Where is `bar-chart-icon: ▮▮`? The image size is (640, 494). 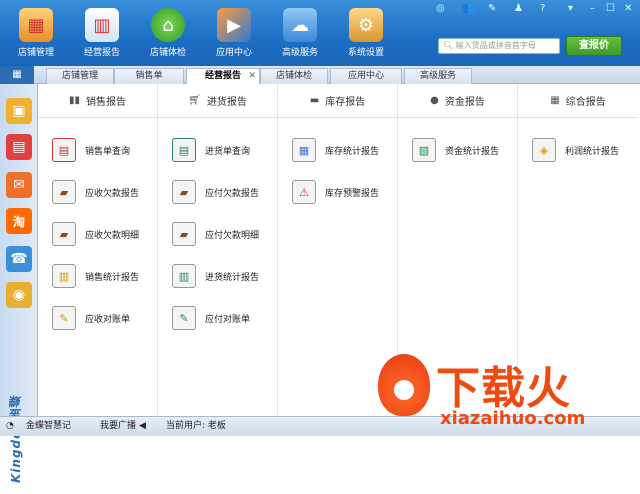
bar-chart-icon: ▮▮ is located at coordinates (74, 100).